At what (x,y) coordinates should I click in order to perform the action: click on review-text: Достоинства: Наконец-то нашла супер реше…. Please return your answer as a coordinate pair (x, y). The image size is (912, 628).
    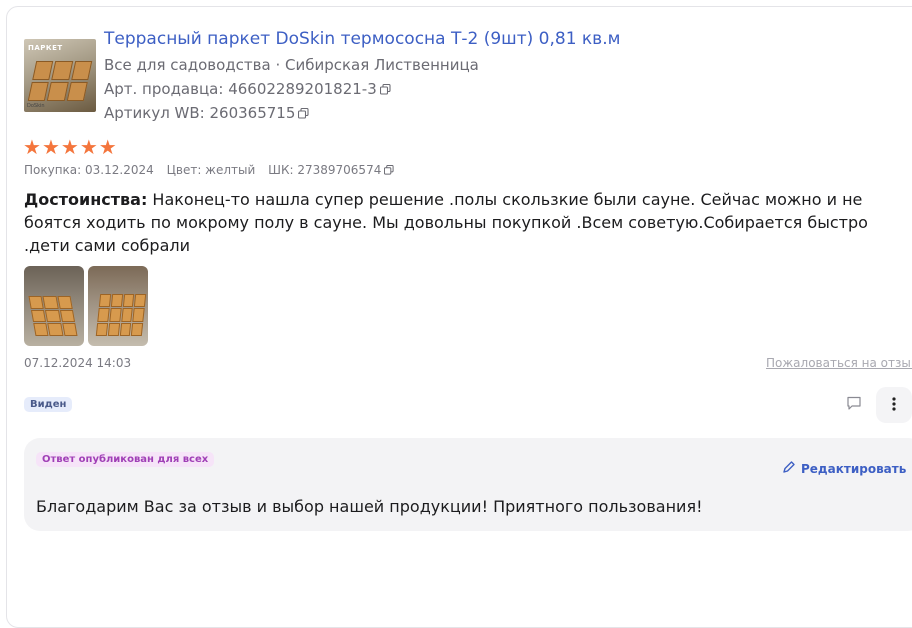
    Looking at the image, I should click on (468, 222).